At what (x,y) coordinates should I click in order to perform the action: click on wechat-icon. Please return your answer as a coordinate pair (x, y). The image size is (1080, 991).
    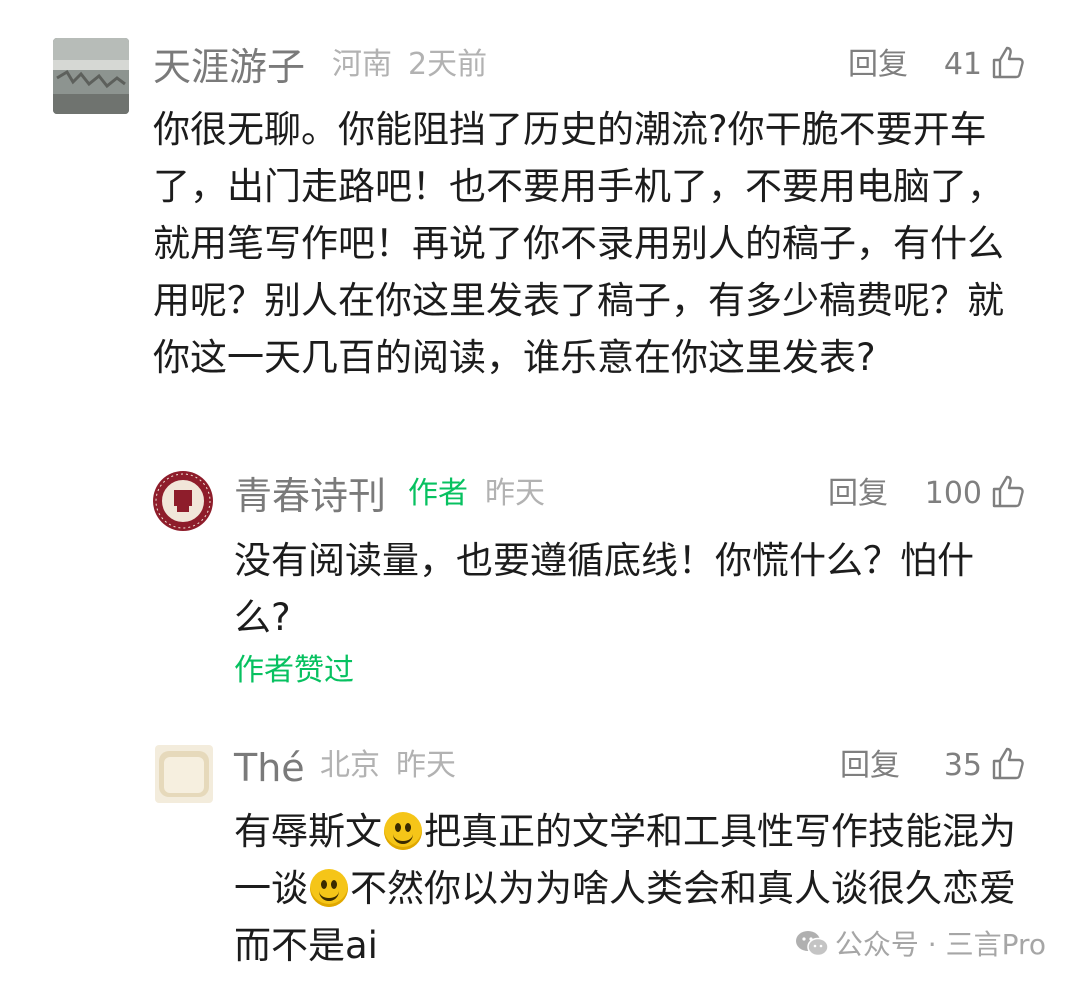
    Looking at the image, I should click on (812, 944).